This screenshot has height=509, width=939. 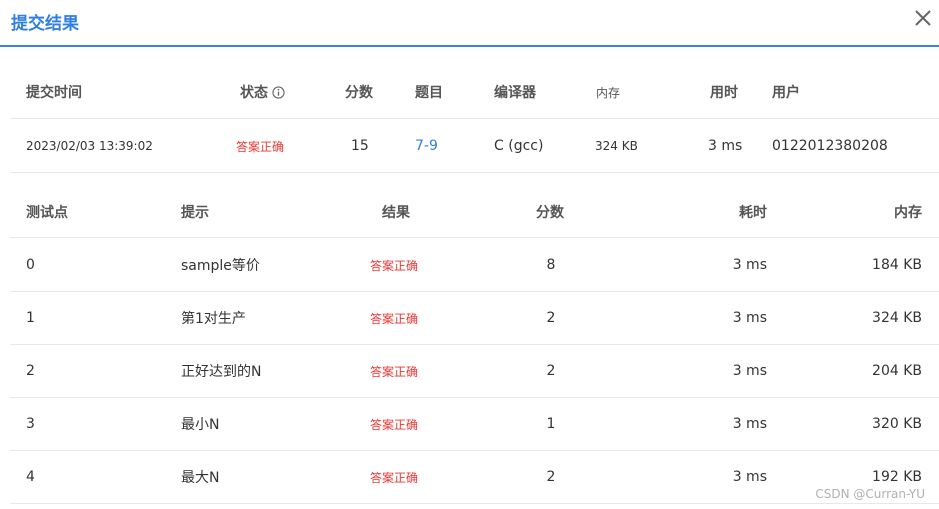 I want to click on memory-value: 324 KB, so click(x=616, y=146).